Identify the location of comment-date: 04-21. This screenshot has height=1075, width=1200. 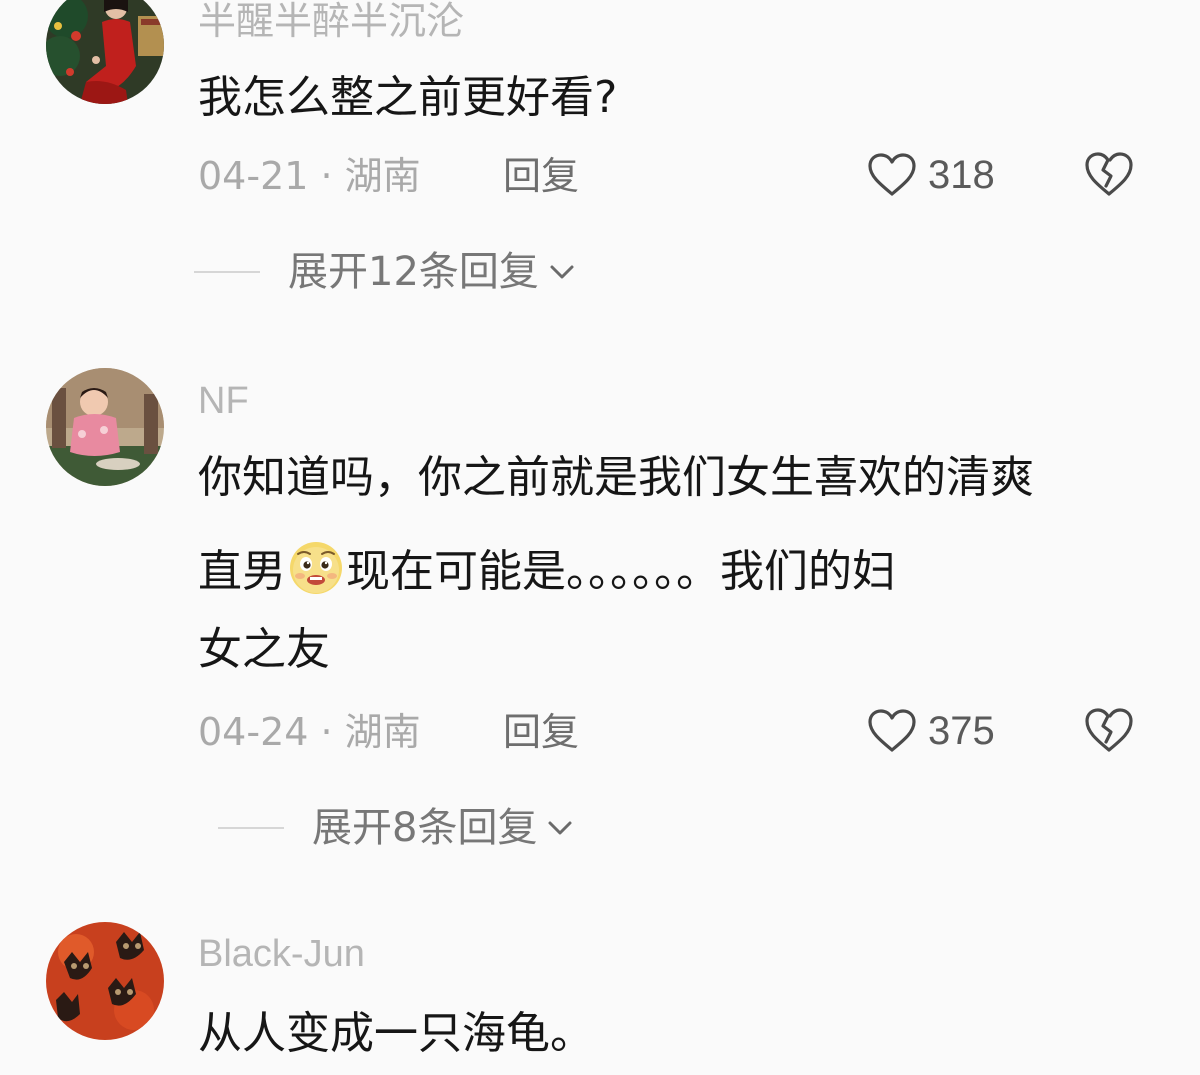
(253, 176).